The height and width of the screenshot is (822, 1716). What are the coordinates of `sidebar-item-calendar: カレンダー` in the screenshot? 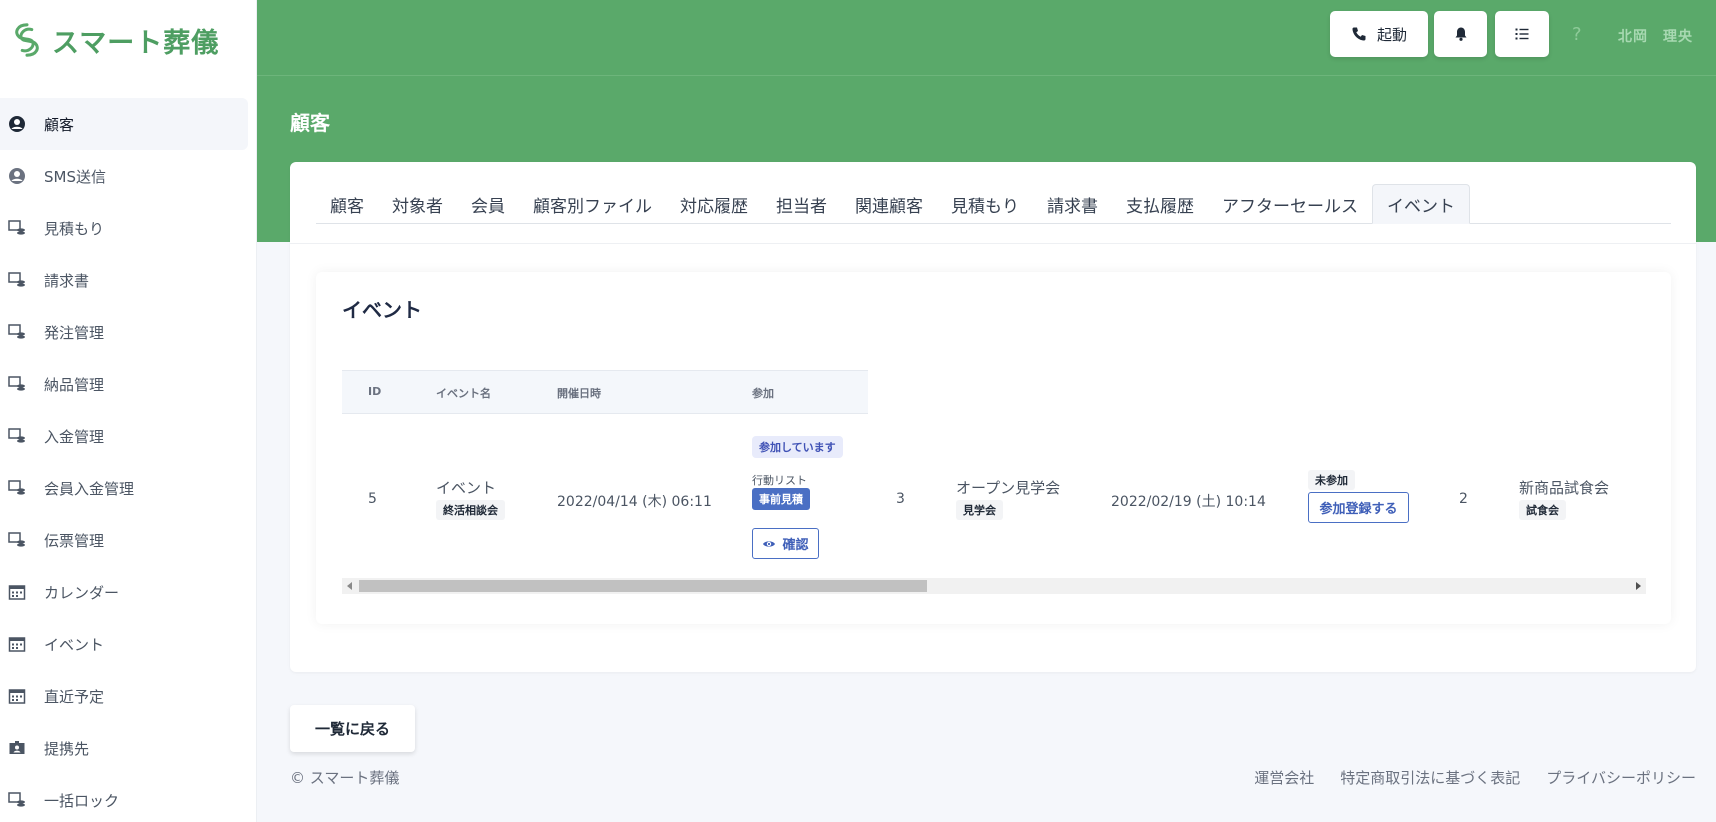 It's located at (124, 592).